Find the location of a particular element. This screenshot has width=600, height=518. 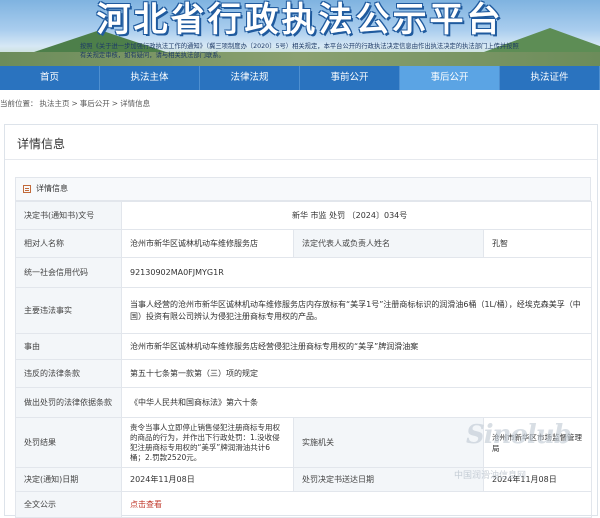

nav-item-pre-disclosure: 事前公开 is located at coordinates (350, 78).